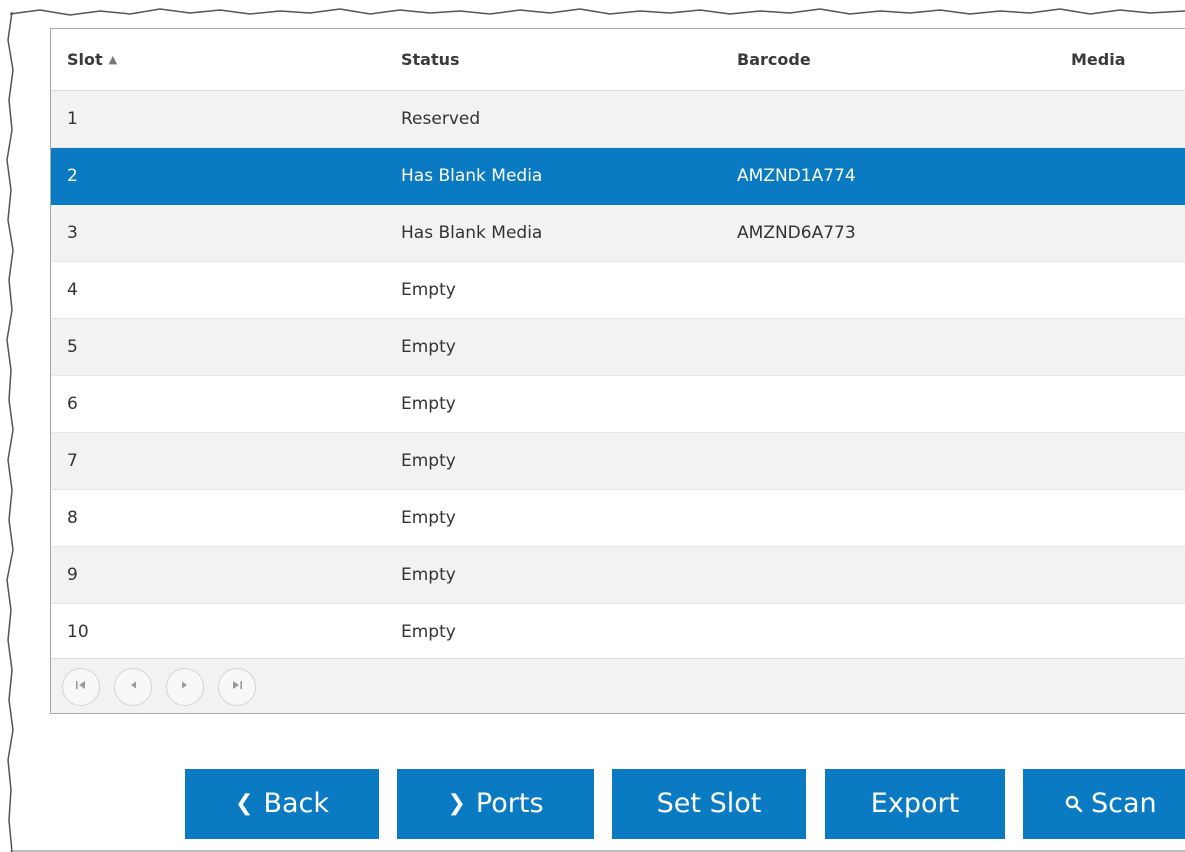 The width and height of the screenshot is (1185, 852). Describe the element at coordinates (218, 518) in the screenshot. I see `cell-slot: 8` at that location.